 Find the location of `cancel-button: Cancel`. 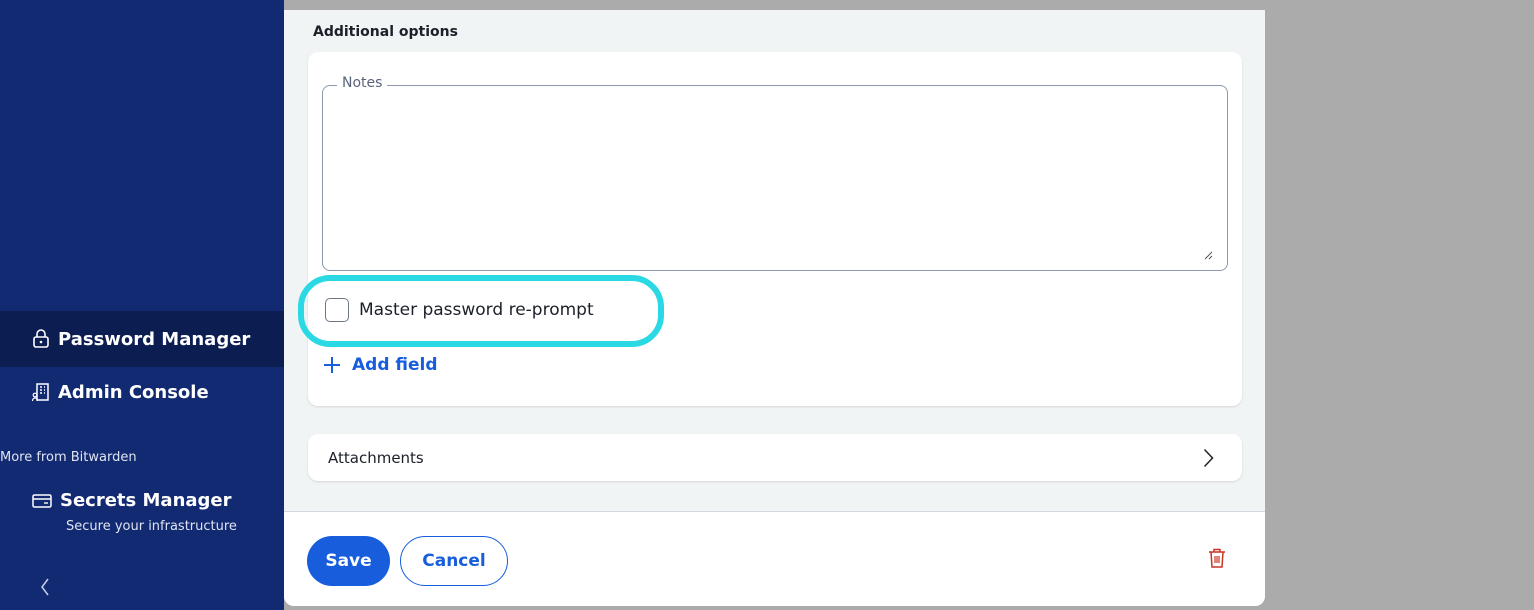

cancel-button: Cancel is located at coordinates (454, 561).